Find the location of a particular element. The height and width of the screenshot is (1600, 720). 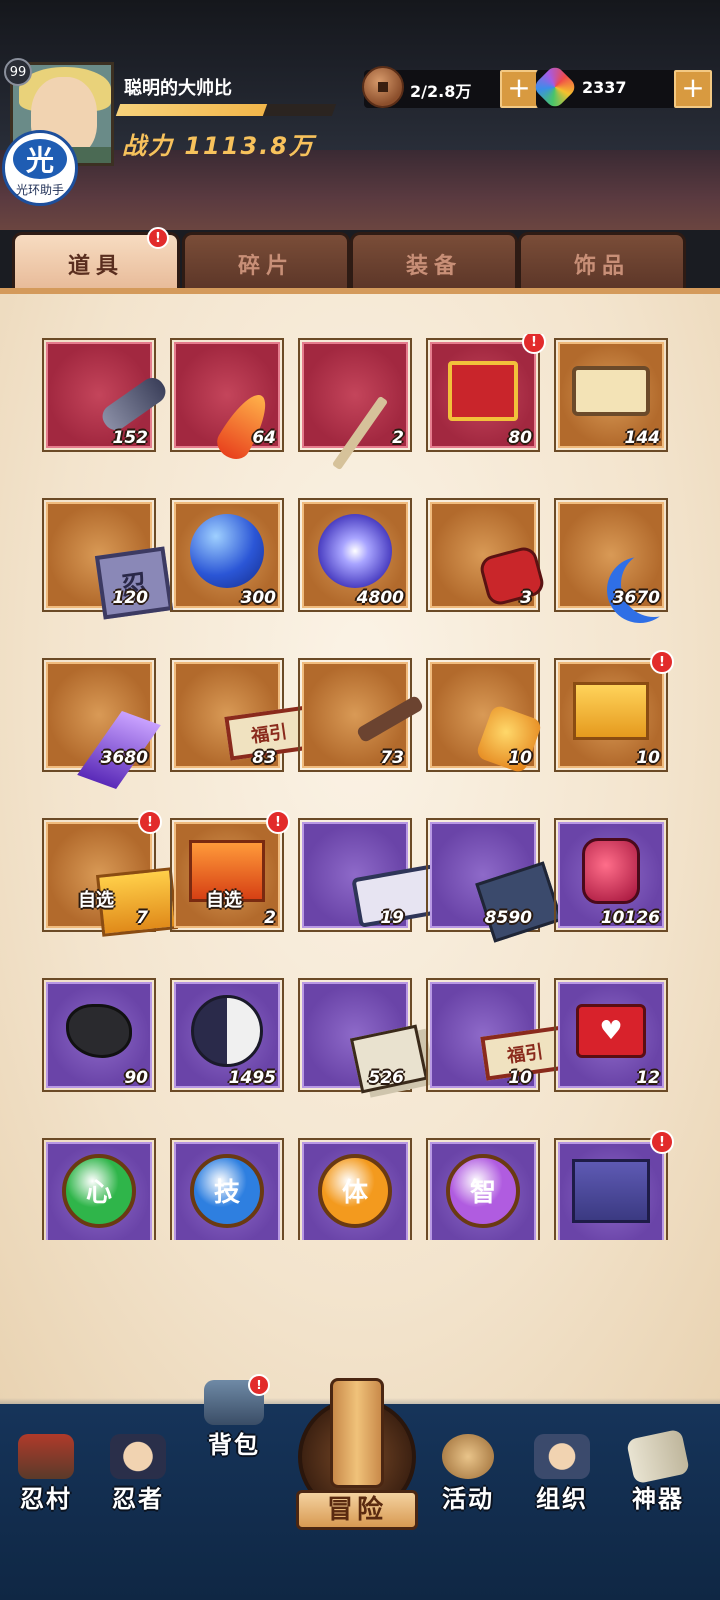

bag-item-slot: 自选 7! is located at coordinates (110, 873).